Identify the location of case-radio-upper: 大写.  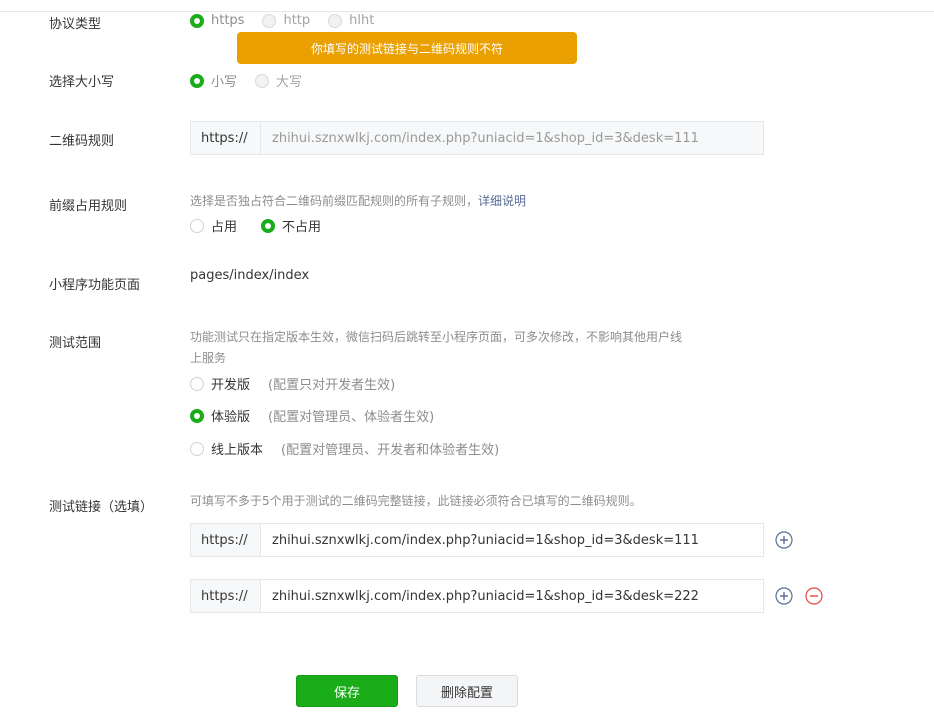
(278, 80).